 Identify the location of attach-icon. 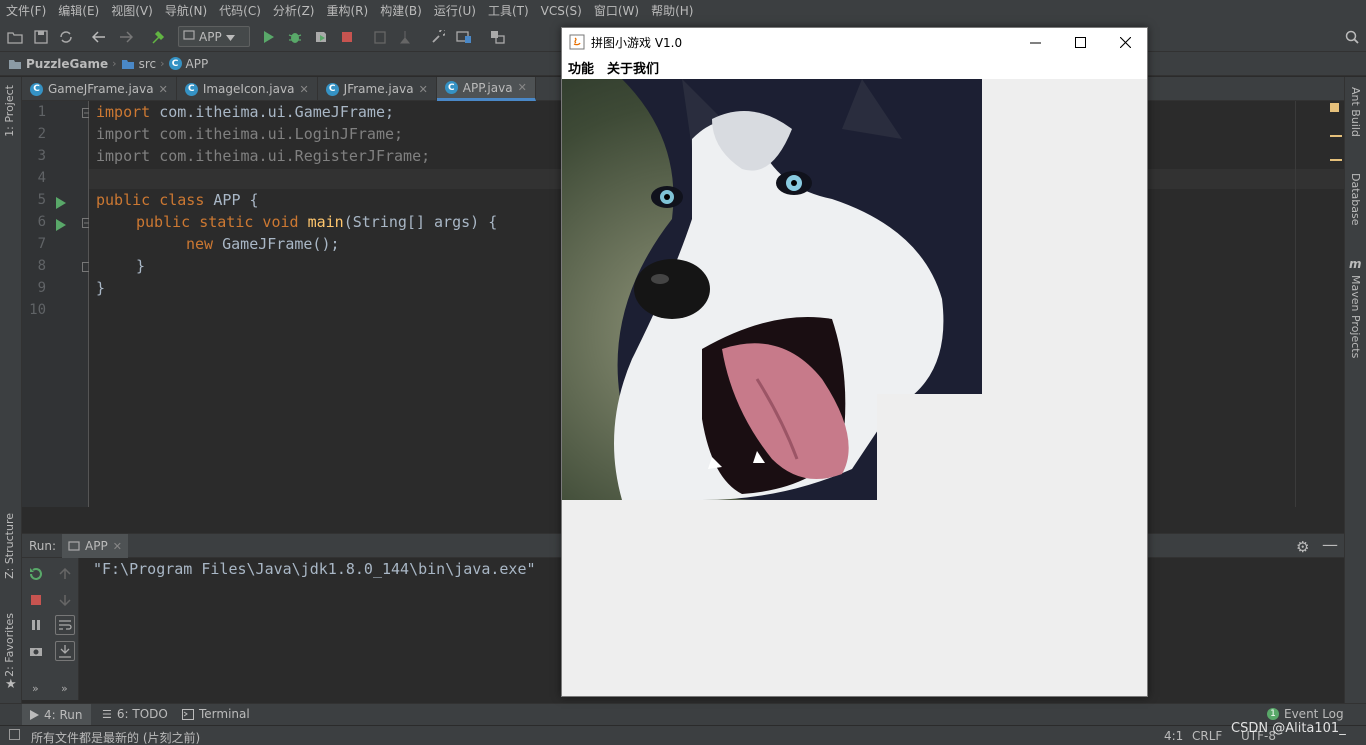
(380, 37).